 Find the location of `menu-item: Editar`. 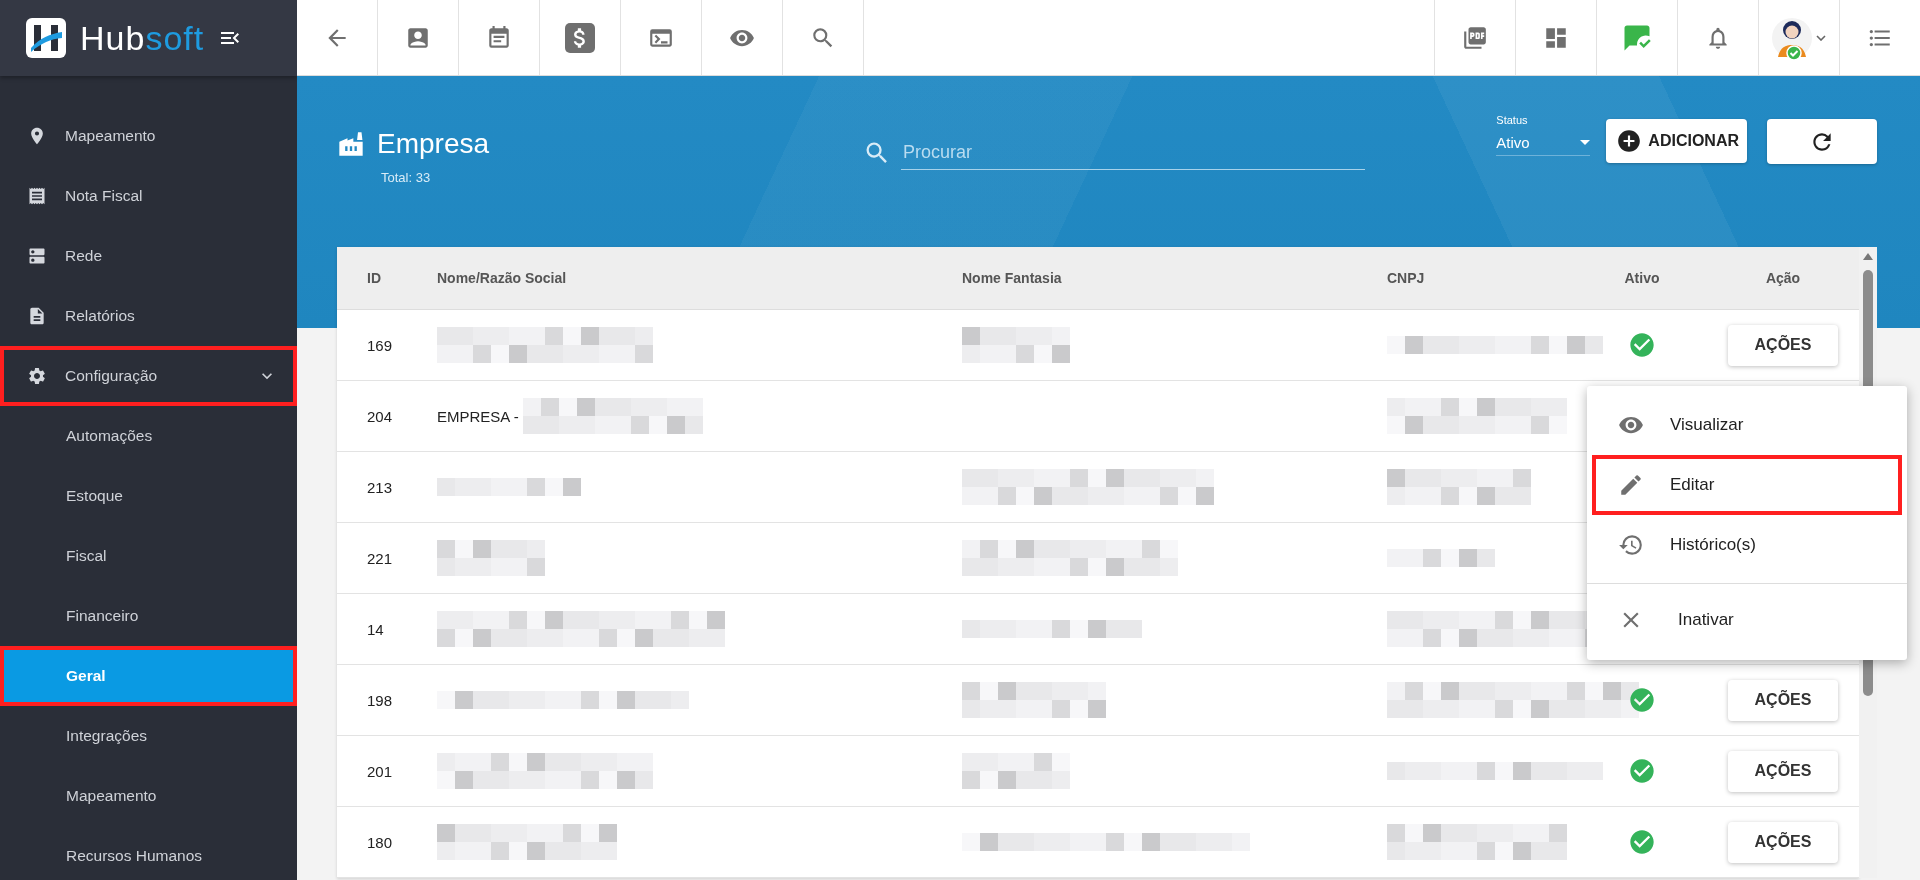

menu-item: Editar is located at coordinates (1747, 485).